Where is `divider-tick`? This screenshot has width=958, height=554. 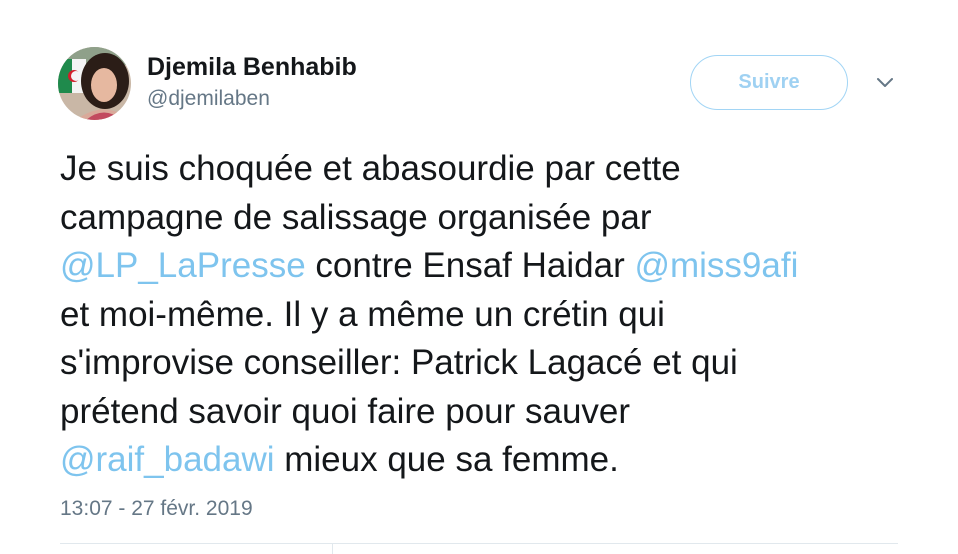
divider-tick is located at coordinates (332, 548).